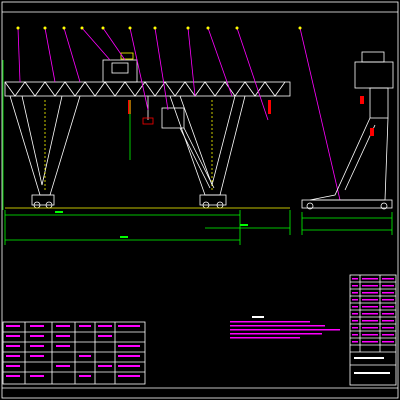 The image size is (400, 400). What do you see at coordinates (373, 330) in the screenshot?
I see `title-block` at bounding box center [373, 330].